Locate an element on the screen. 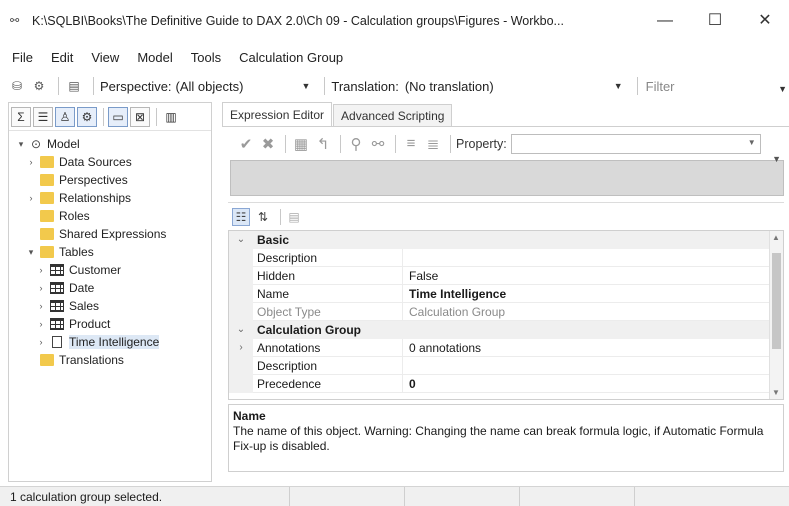 The height and width of the screenshot is (506, 789). tab-expression-editor: Expression Editor is located at coordinates (277, 114).